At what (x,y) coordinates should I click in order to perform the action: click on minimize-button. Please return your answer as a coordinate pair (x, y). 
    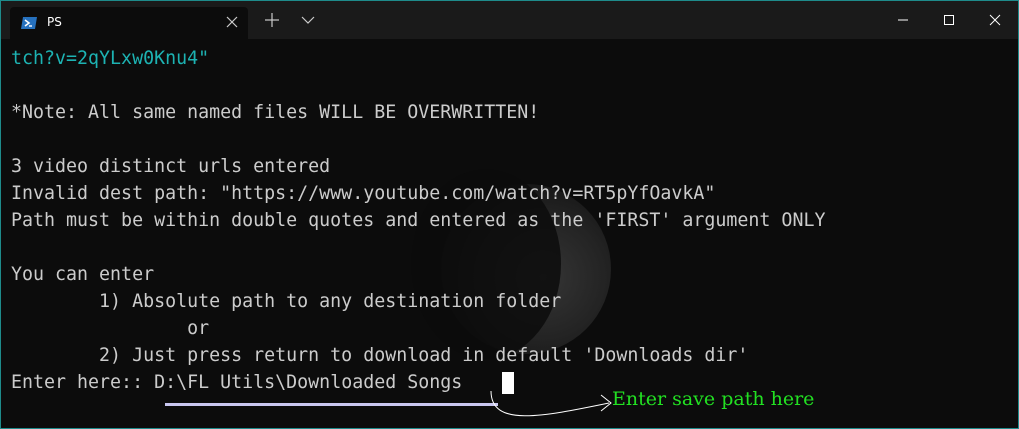
    Looking at the image, I should click on (903, 20).